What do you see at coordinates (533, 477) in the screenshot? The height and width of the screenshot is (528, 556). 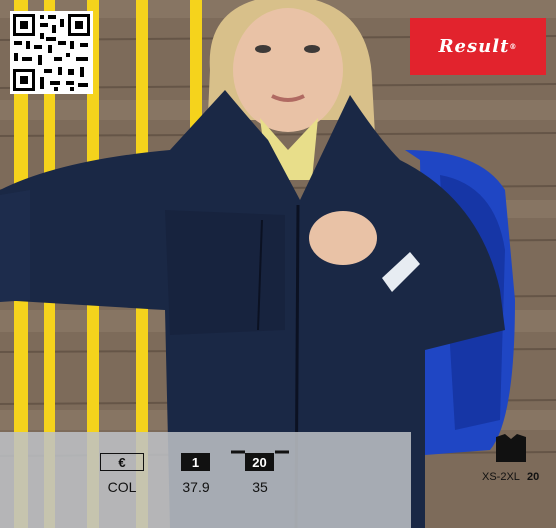 I see `size-count: 20` at bounding box center [533, 477].